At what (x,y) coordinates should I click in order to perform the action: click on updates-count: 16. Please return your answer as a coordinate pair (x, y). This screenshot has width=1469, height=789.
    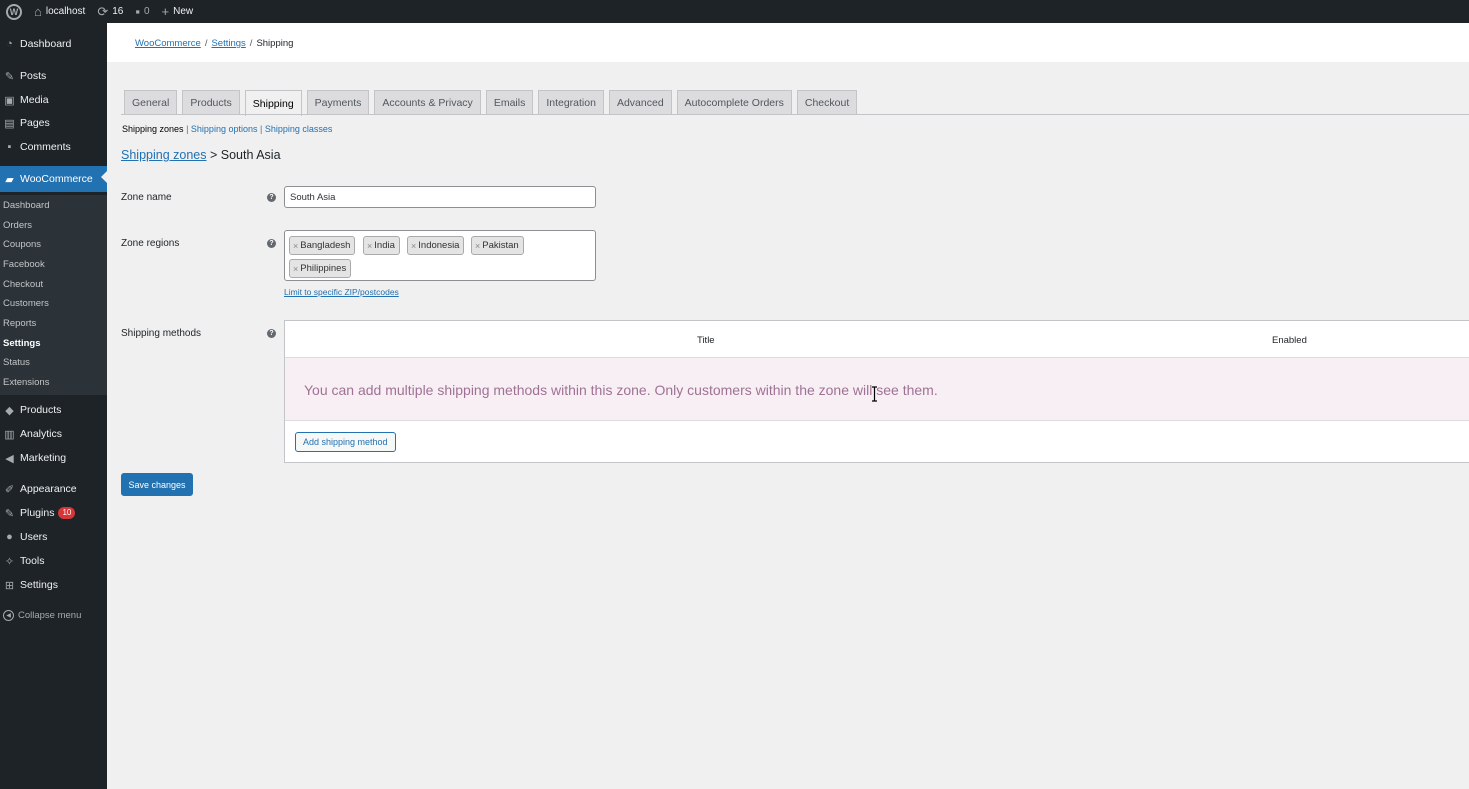
    Looking at the image, I should click on (118, 11).